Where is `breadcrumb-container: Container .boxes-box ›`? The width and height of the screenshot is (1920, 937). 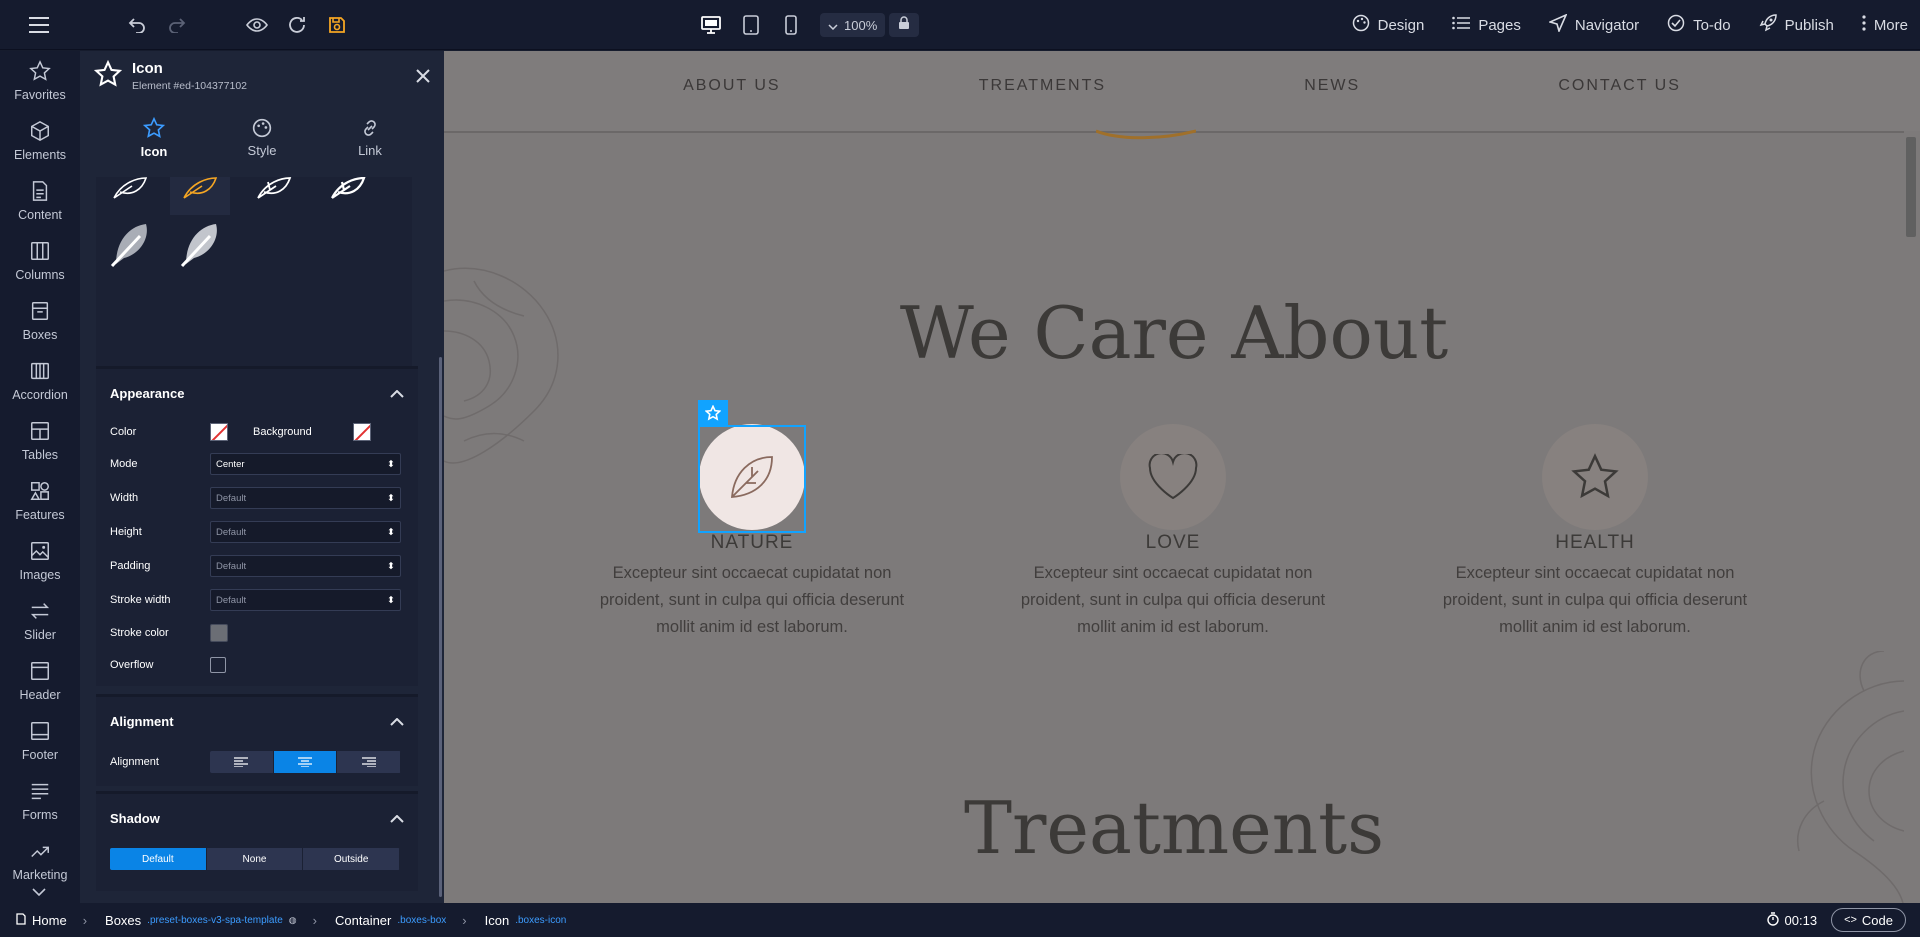
breadcrumb-container: Container .boxes-box › is located at coordinates (401, 920).